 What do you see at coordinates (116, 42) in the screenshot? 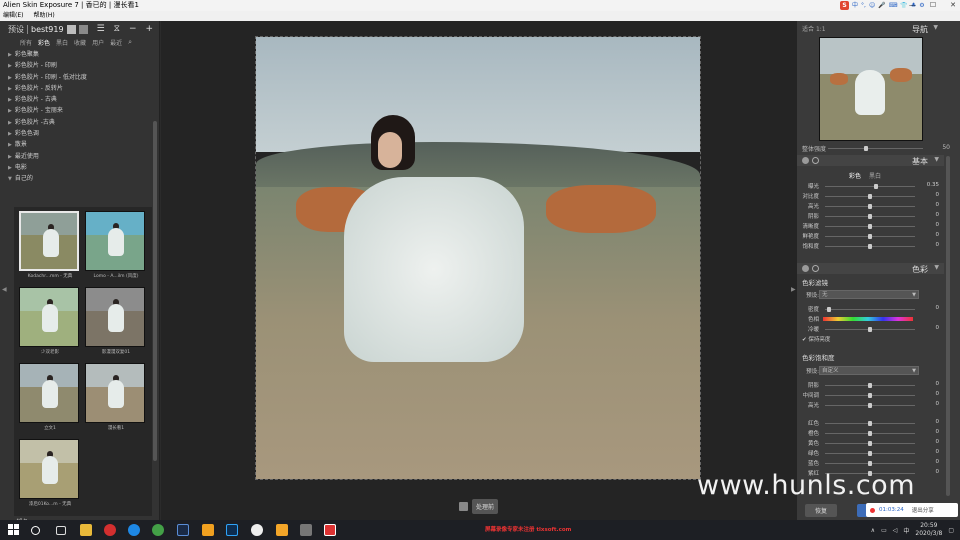
I see `tab-recent: 最近` at bounding box center [116, 42].